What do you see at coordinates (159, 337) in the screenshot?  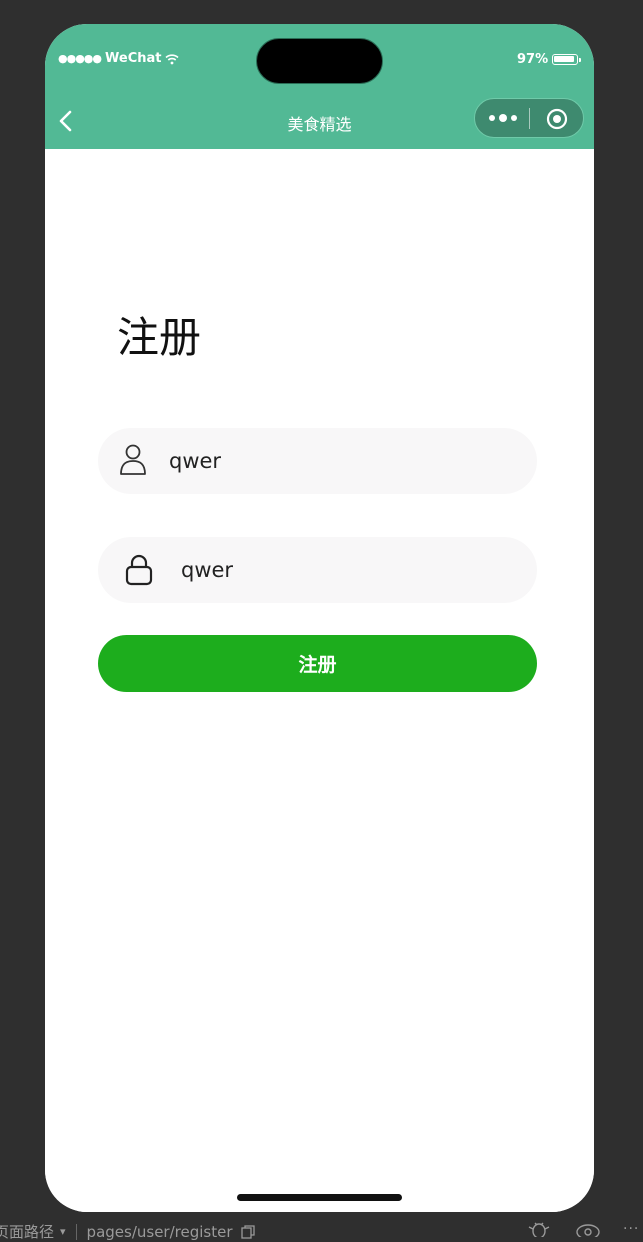 I see `register-heading: 注册` at bounding box center [159, 337].